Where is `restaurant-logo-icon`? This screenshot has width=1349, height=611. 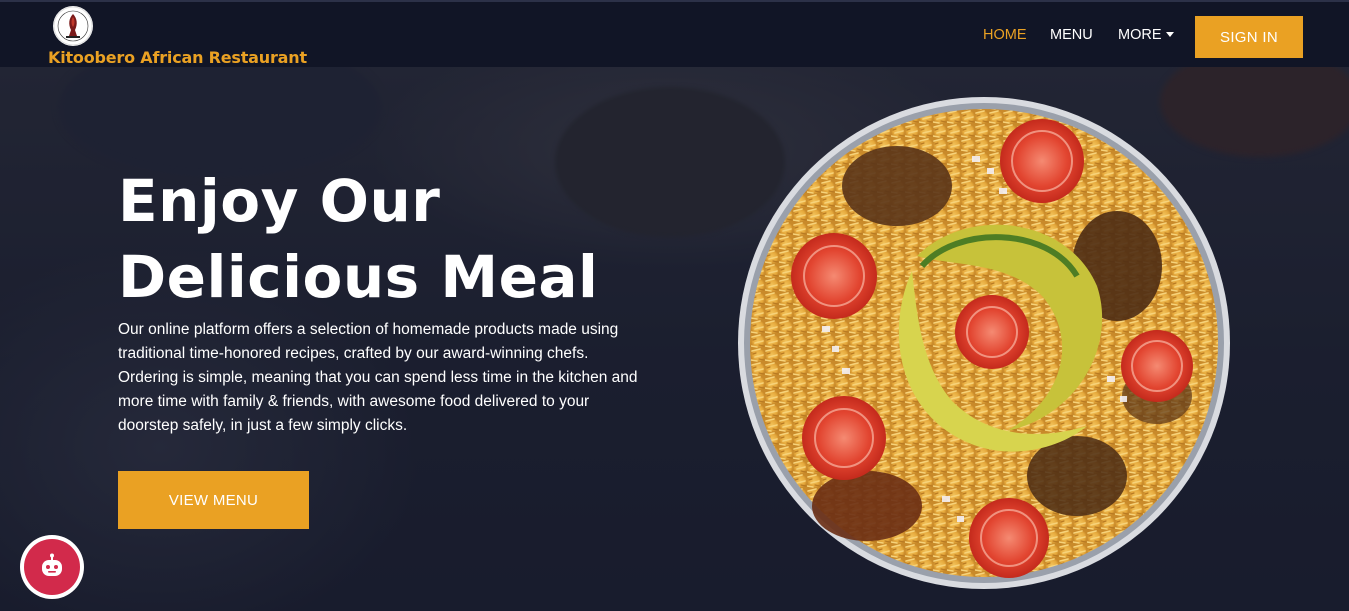
restaurant-logo-icon is located at coordinates (73, 26).